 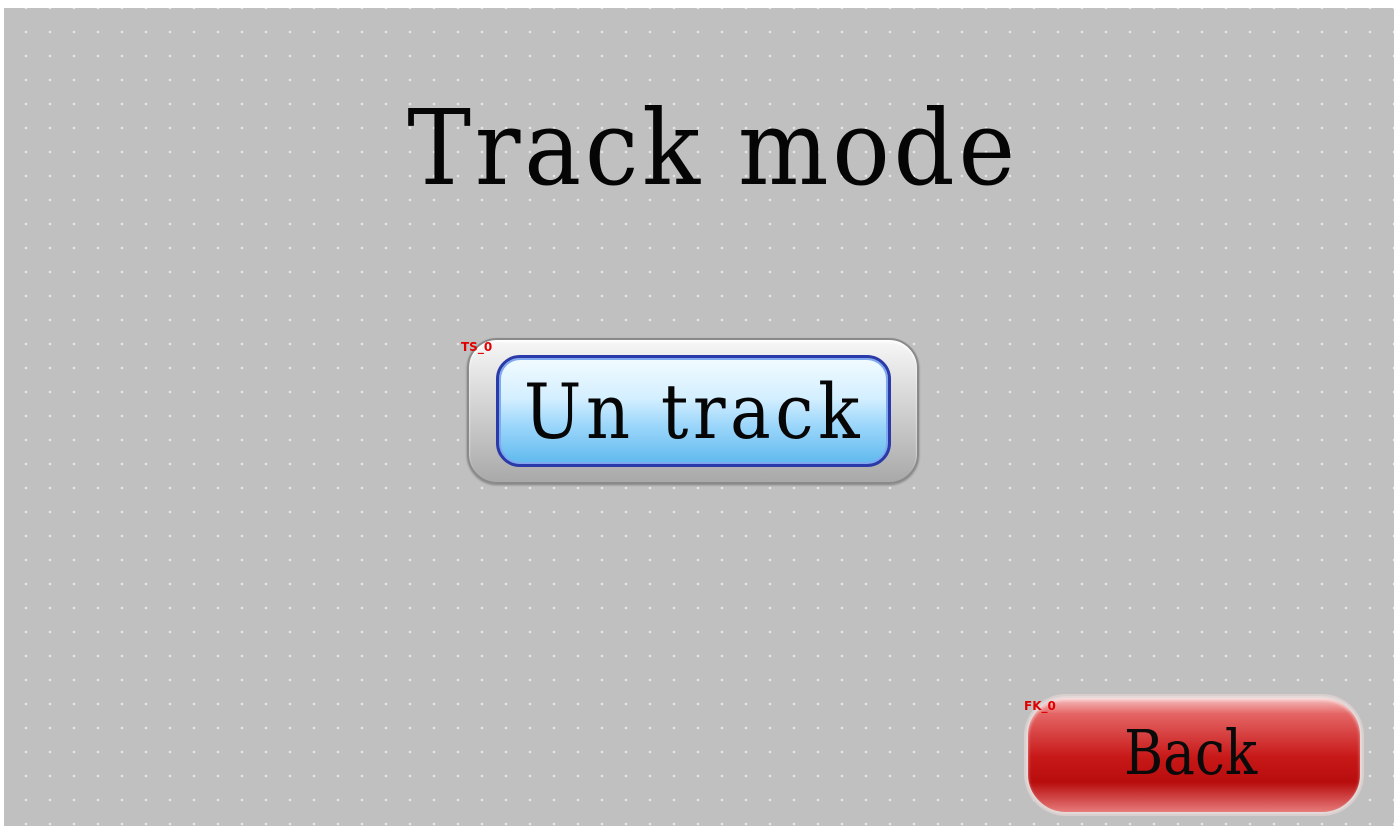 I want to click on untrack-button-tag: TS_0, so click(x=477, y=347).